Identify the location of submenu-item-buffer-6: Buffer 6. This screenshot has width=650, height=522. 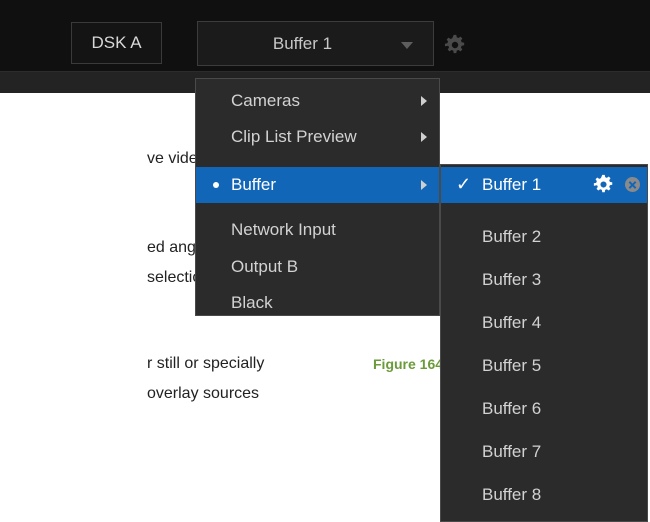
(544, 409).